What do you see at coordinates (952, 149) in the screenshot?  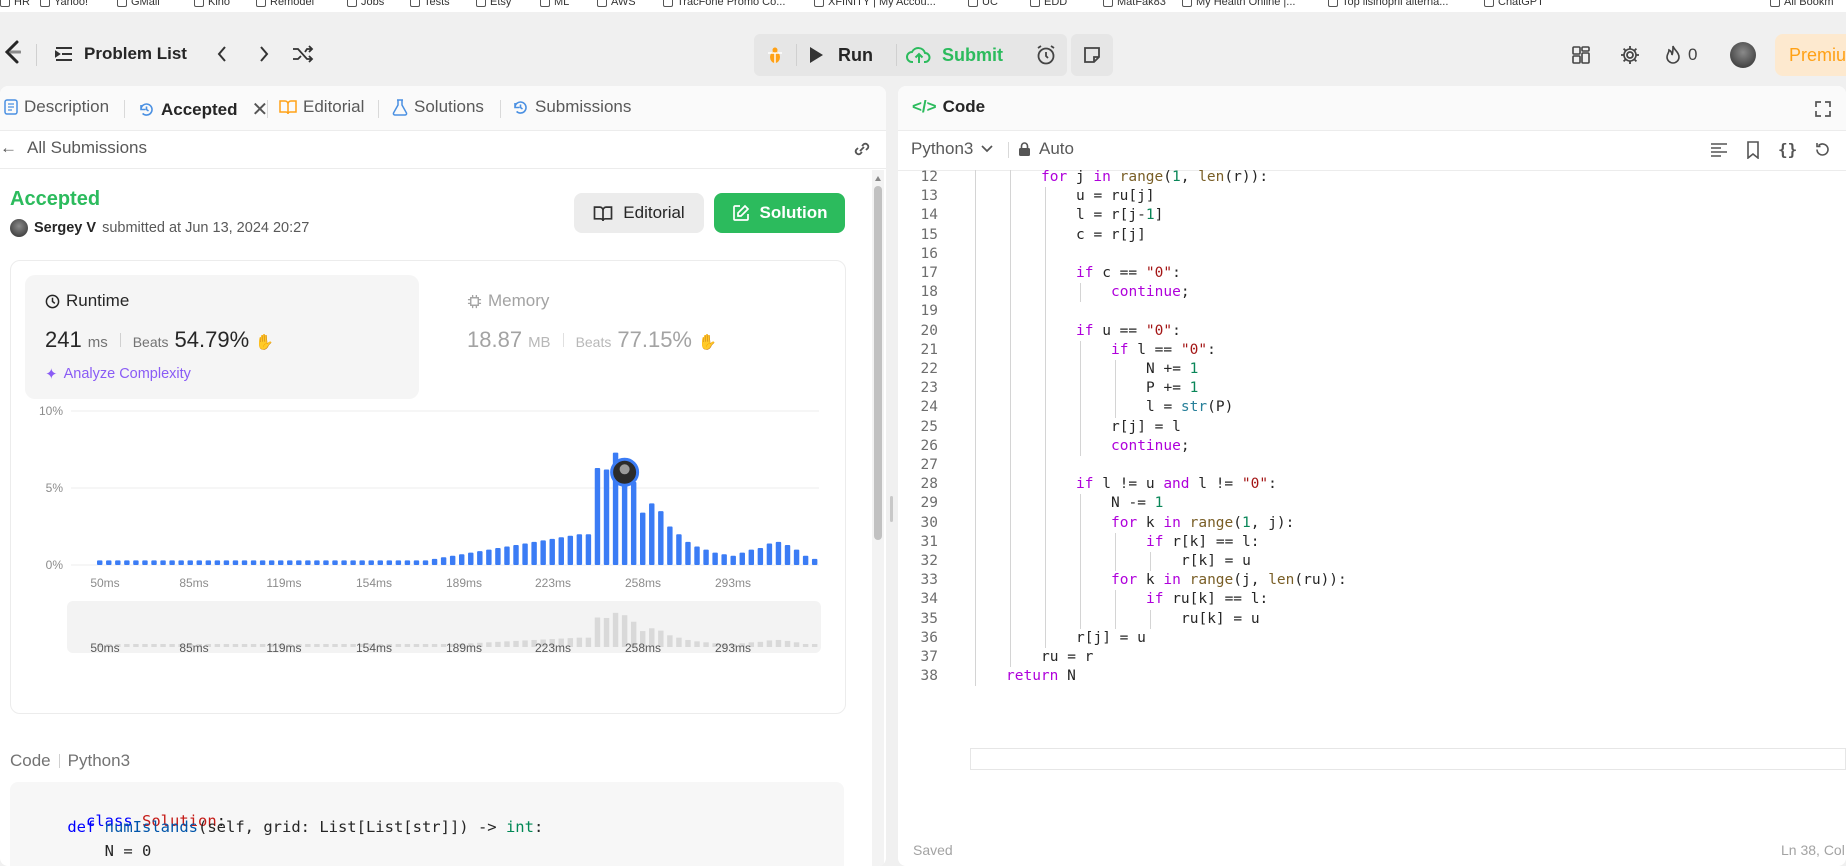 I see `language-select: Python3` at bounding box center [952, 149].